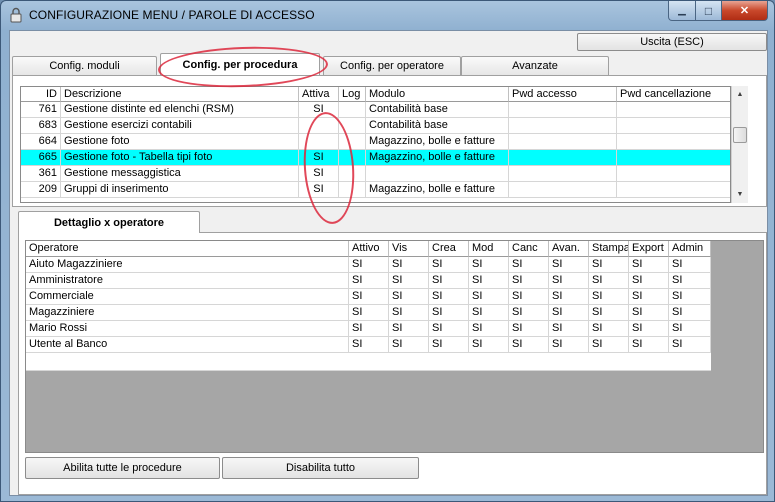 The image size is (775, 502). I want to click on tab-config-moduli: Config. moduli, so click(84, 65).